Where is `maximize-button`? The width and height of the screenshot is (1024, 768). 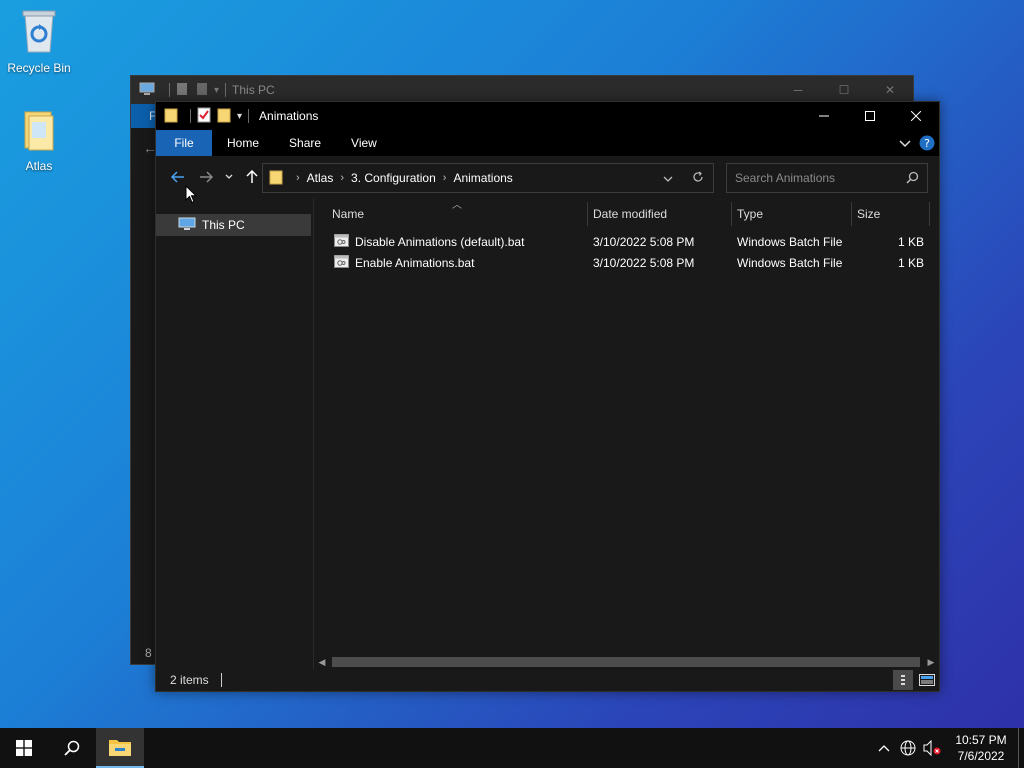
maximize-button is located at coordinates (870, 116).